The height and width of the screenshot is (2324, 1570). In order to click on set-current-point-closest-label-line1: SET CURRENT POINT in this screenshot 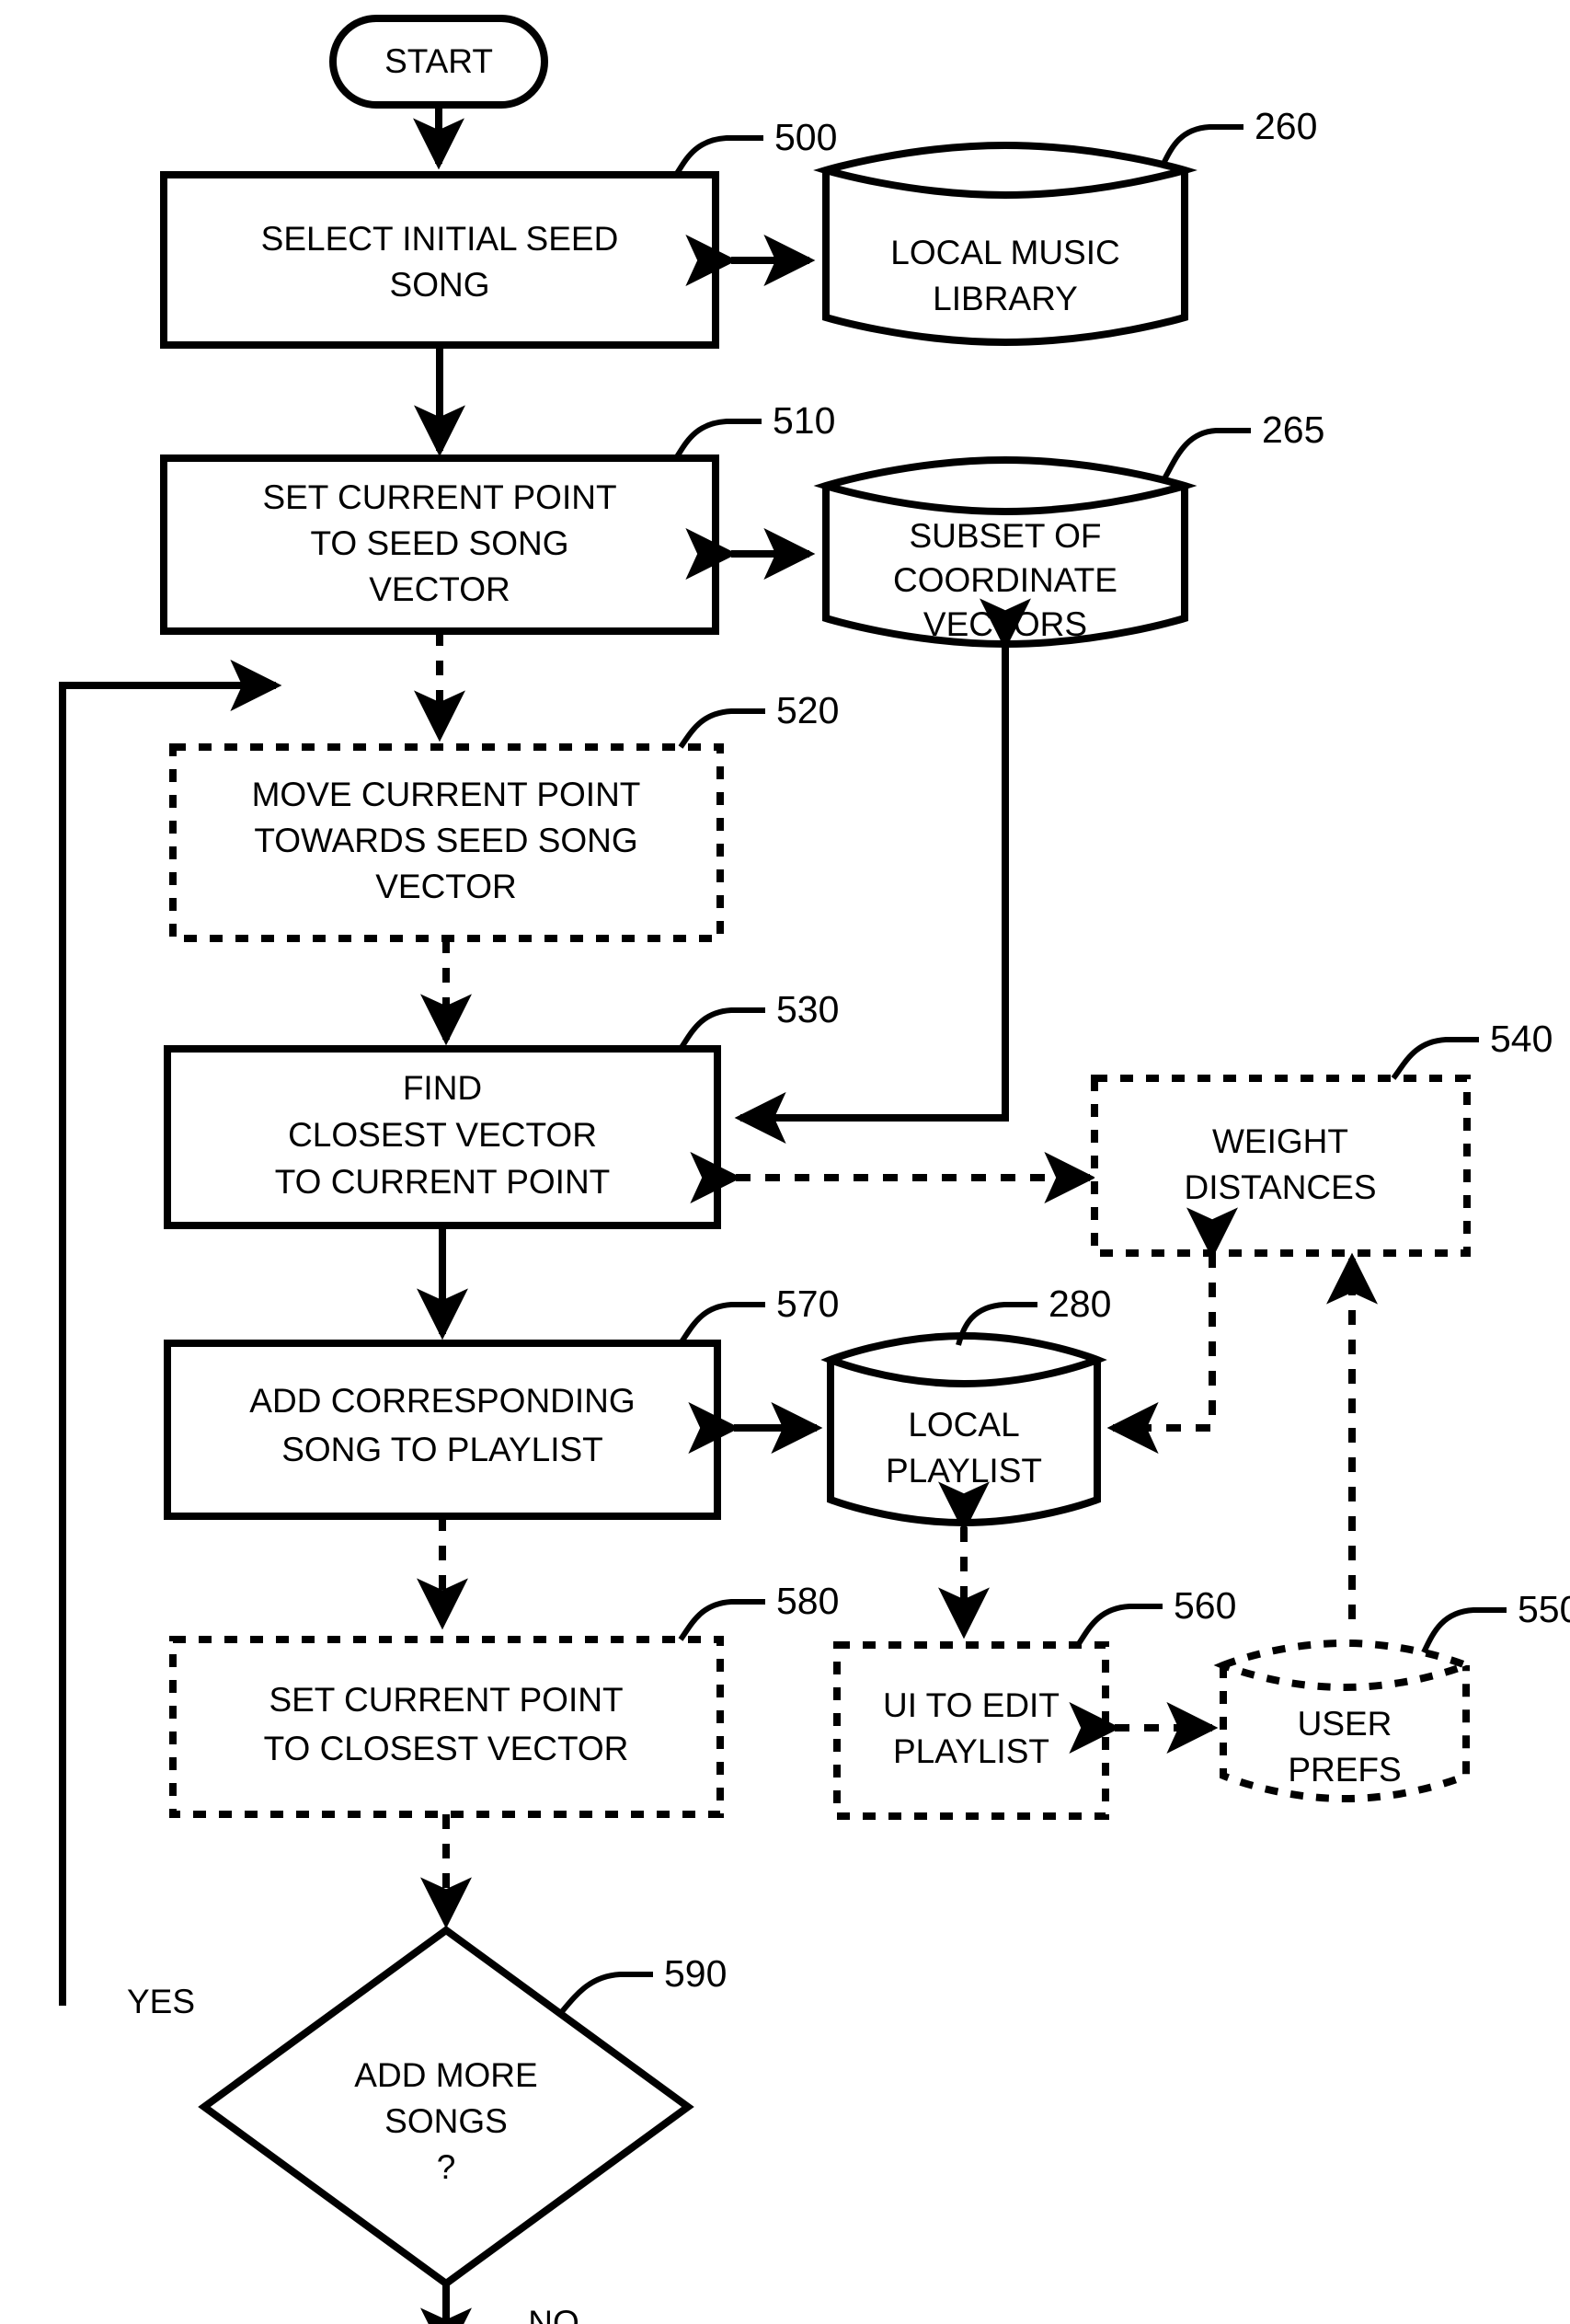, I will do `click(446, 1700)`.